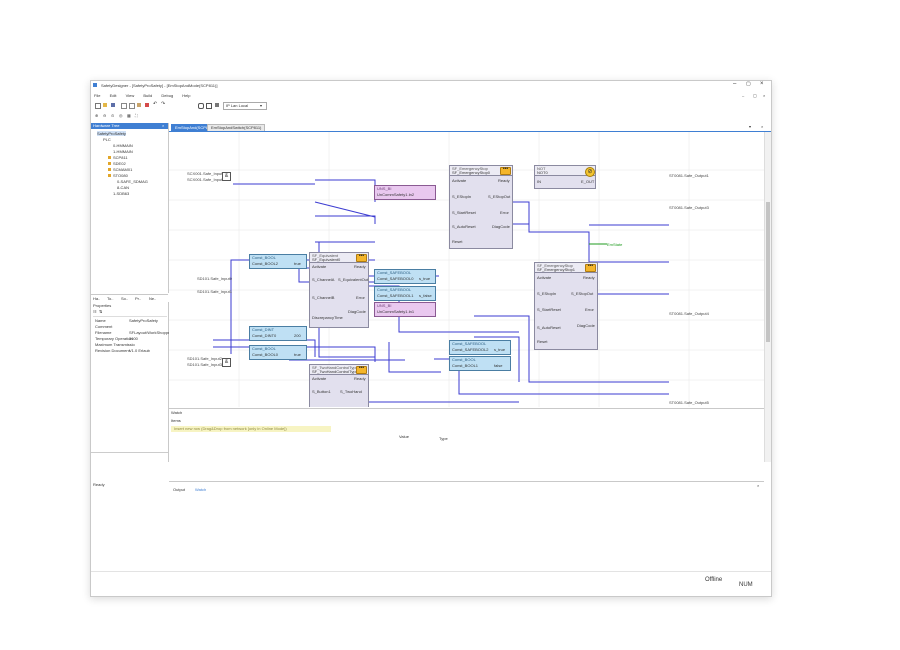  I want to click on hardware-tree-title: Hardware Tree, so click(106, 125).